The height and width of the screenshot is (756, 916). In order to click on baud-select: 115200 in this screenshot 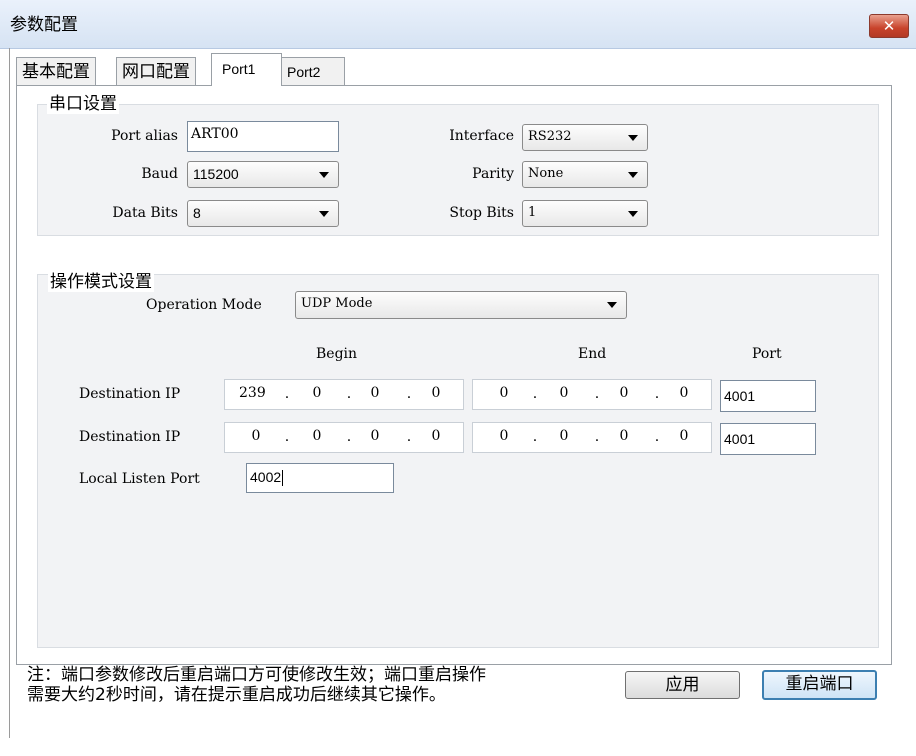, I will do `click(263, 174)`.